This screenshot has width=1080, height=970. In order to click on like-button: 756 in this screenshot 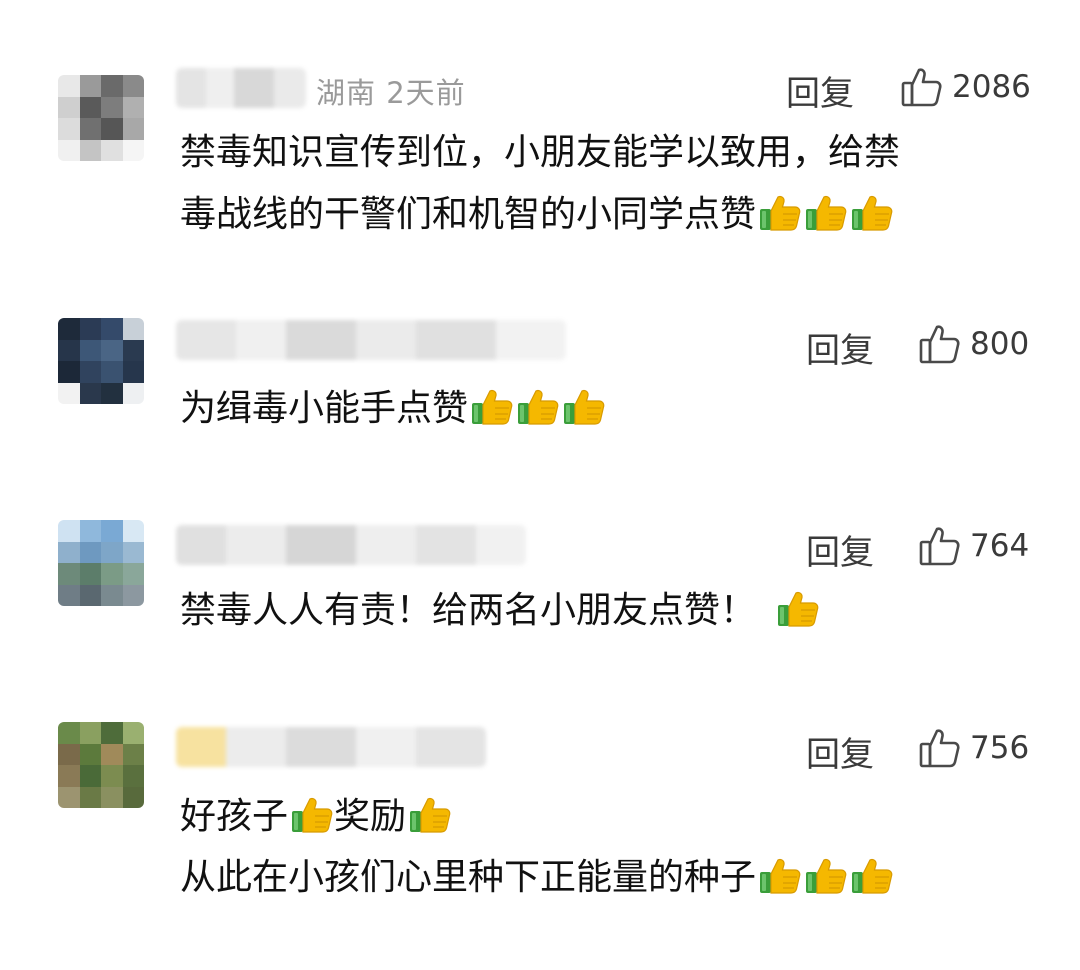, I will do `click(973, 748)`.